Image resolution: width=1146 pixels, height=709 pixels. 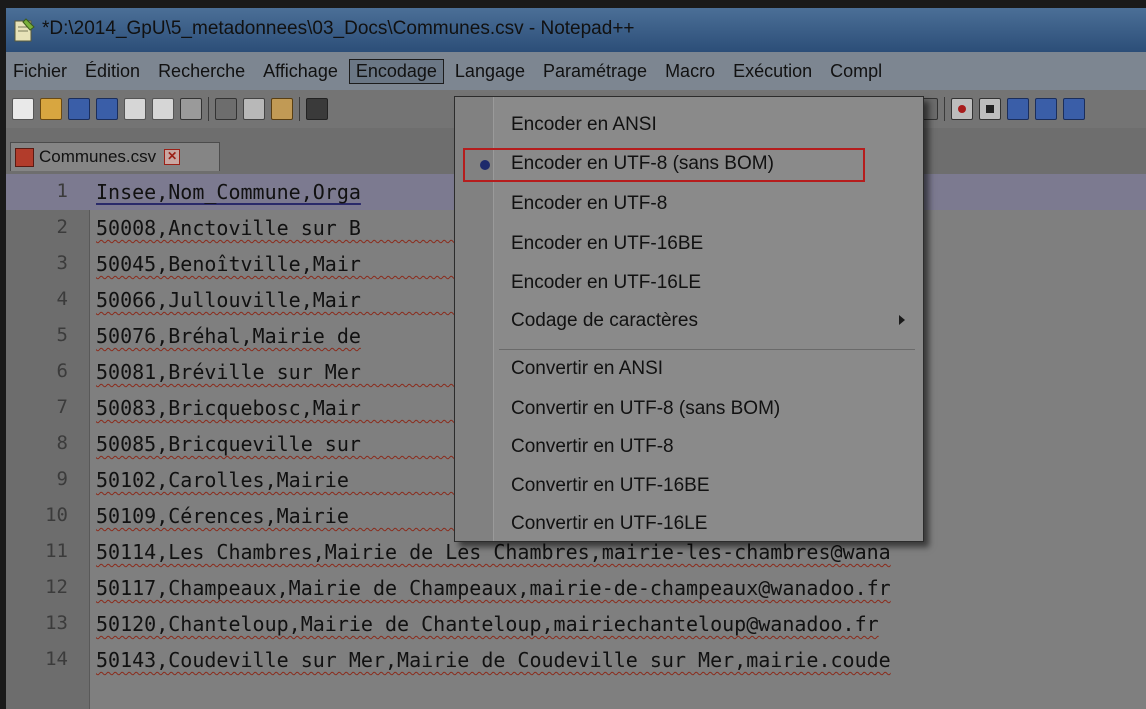 What do you see at coordinates (962, 109) in the screenshot?
I see `record-macro-icon` at bounding box center [962, 109].